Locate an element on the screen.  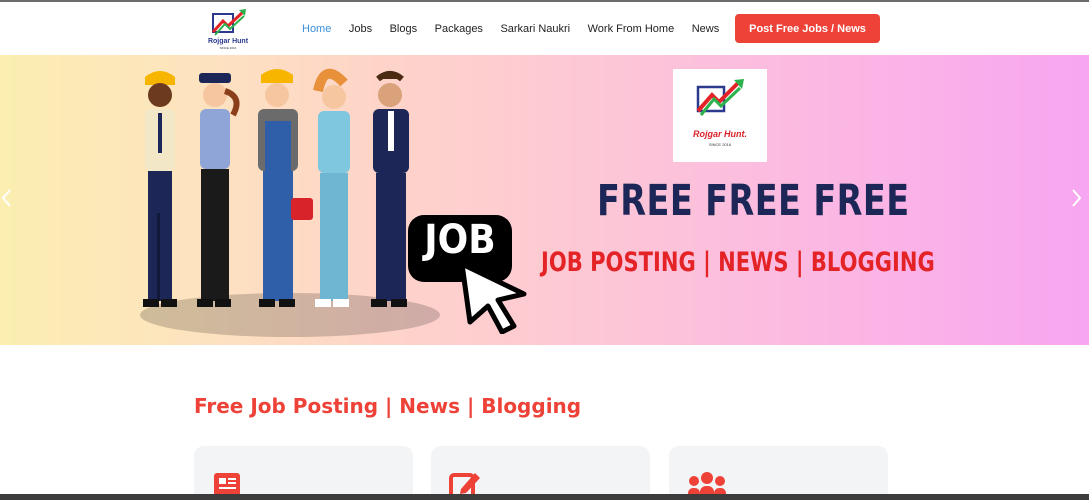
chevron-left-icon is located at coordinates (7, 200).